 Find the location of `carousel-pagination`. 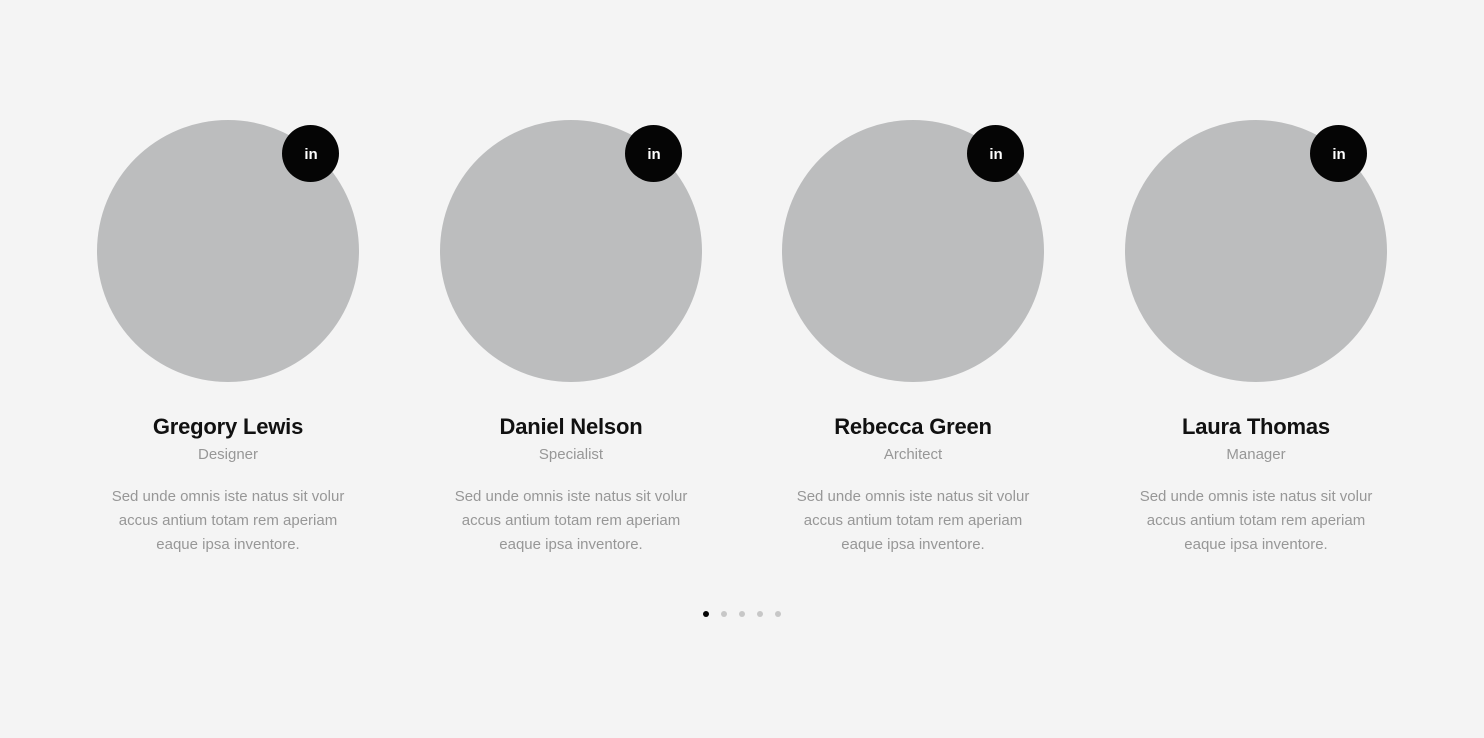

carousel-pagination is located at coordinates (742, 614).